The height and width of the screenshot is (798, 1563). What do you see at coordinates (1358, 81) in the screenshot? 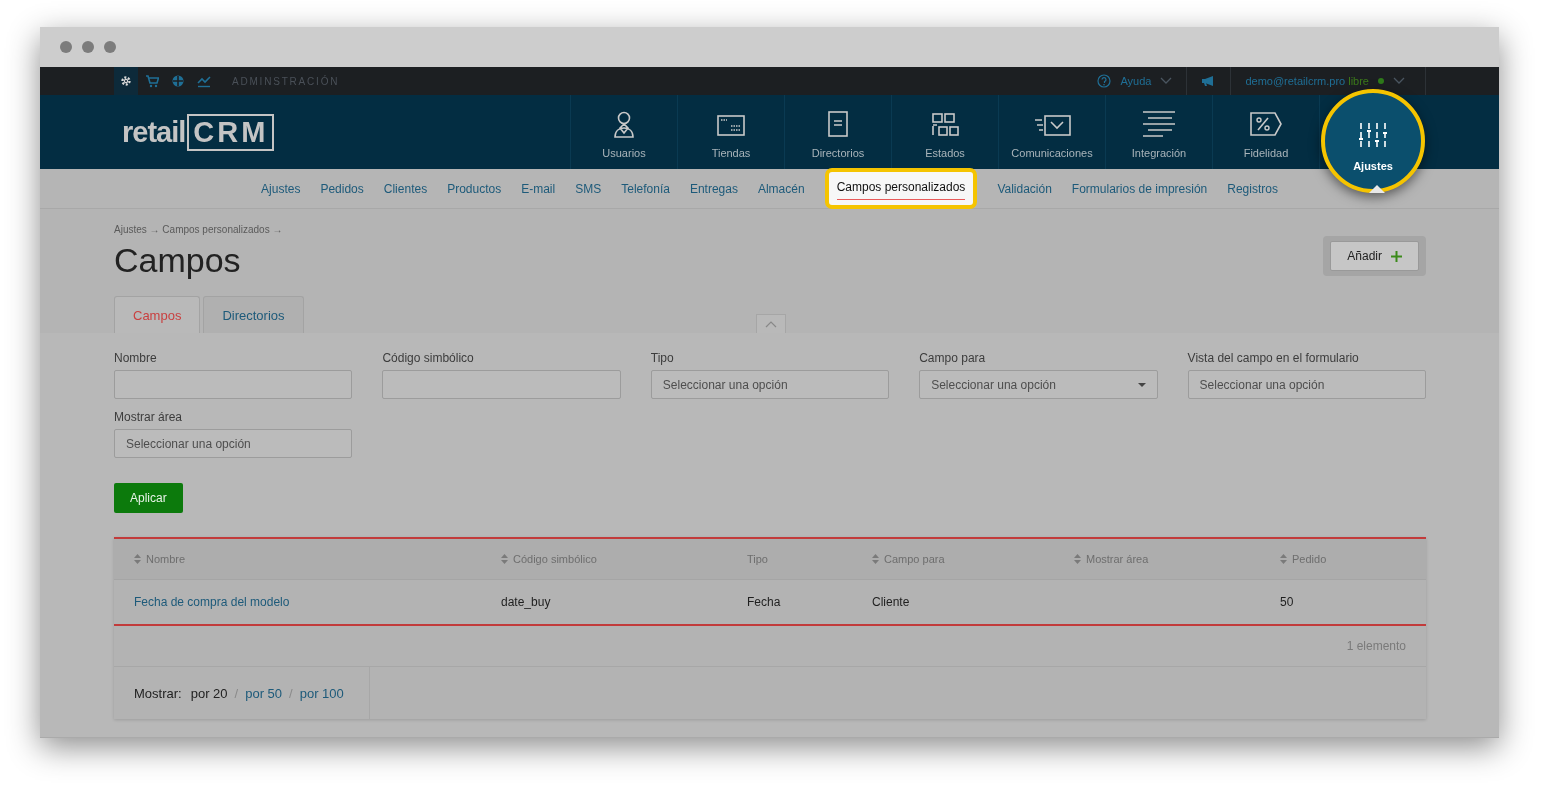
I see `plan-label: libre` at bounding box center [1358, 81].